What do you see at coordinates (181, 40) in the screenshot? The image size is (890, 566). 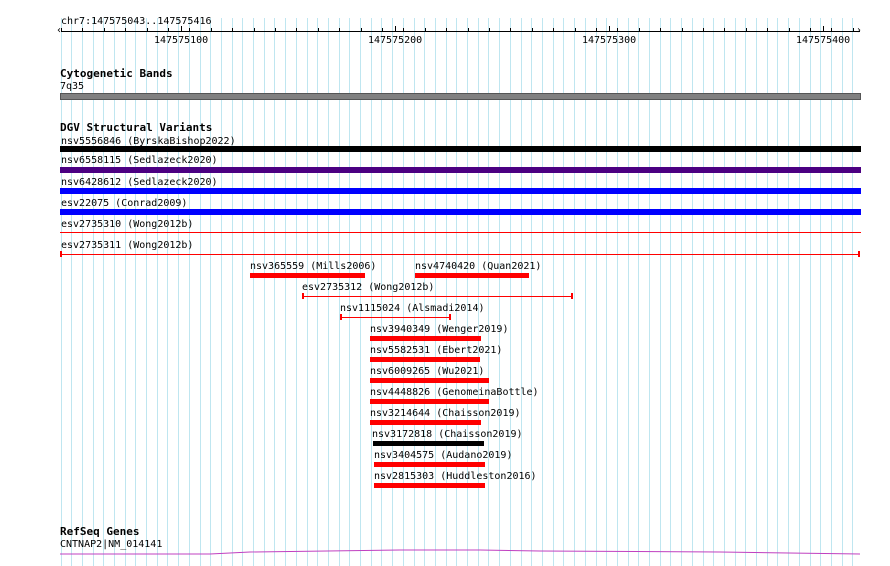 I see `ruler-tick-label: 147575100` at bounding box center [181, 40].